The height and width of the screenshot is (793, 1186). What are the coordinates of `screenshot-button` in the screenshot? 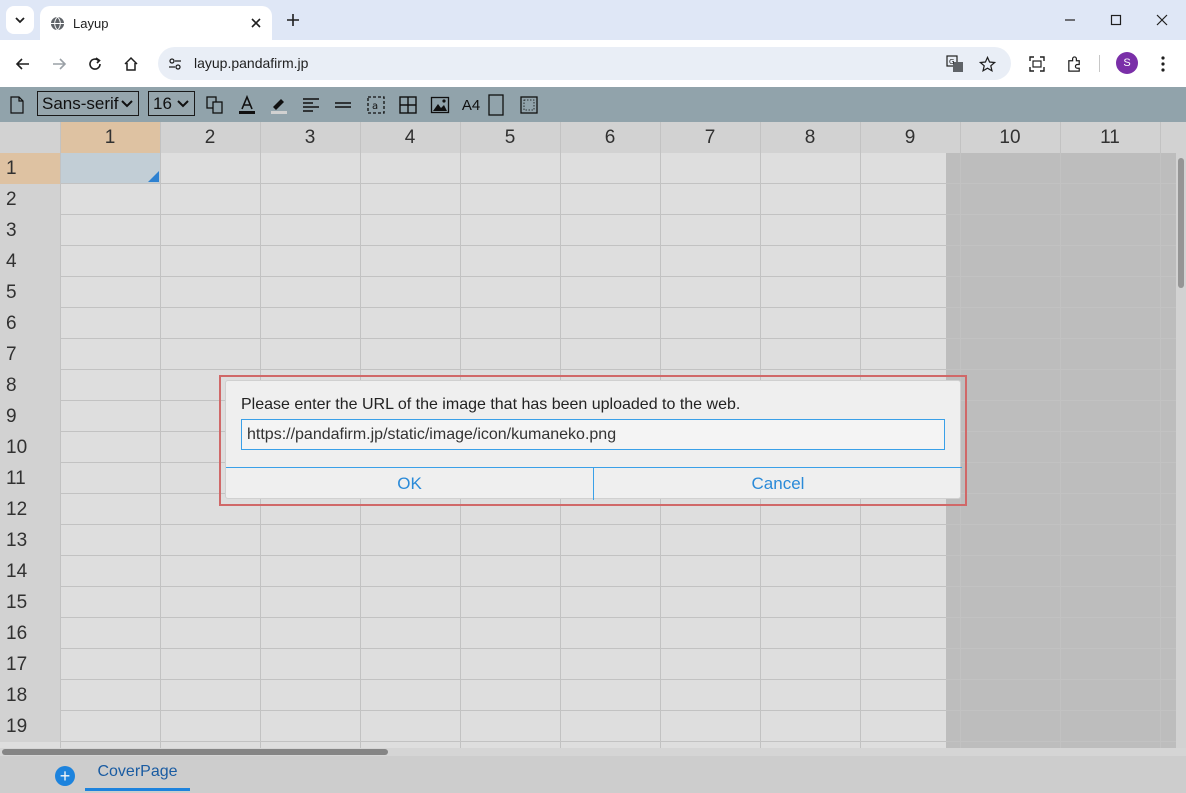 It's located at (1037, 64).